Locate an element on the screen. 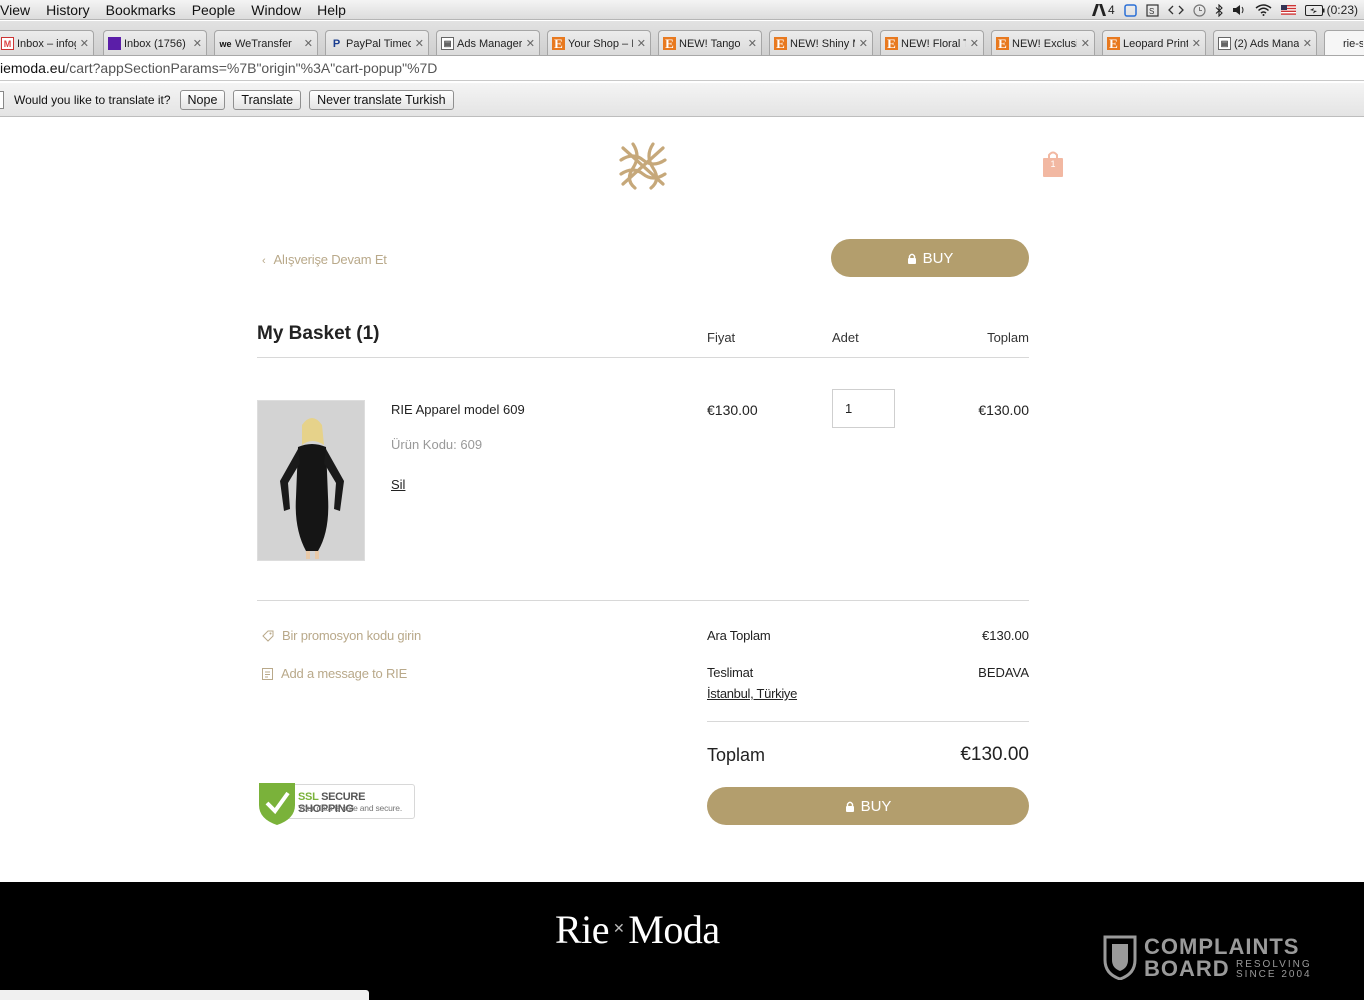 The image size is (1364, 1000). tab-riemoda-active: rie-s is located at coordinates (1344, 42).